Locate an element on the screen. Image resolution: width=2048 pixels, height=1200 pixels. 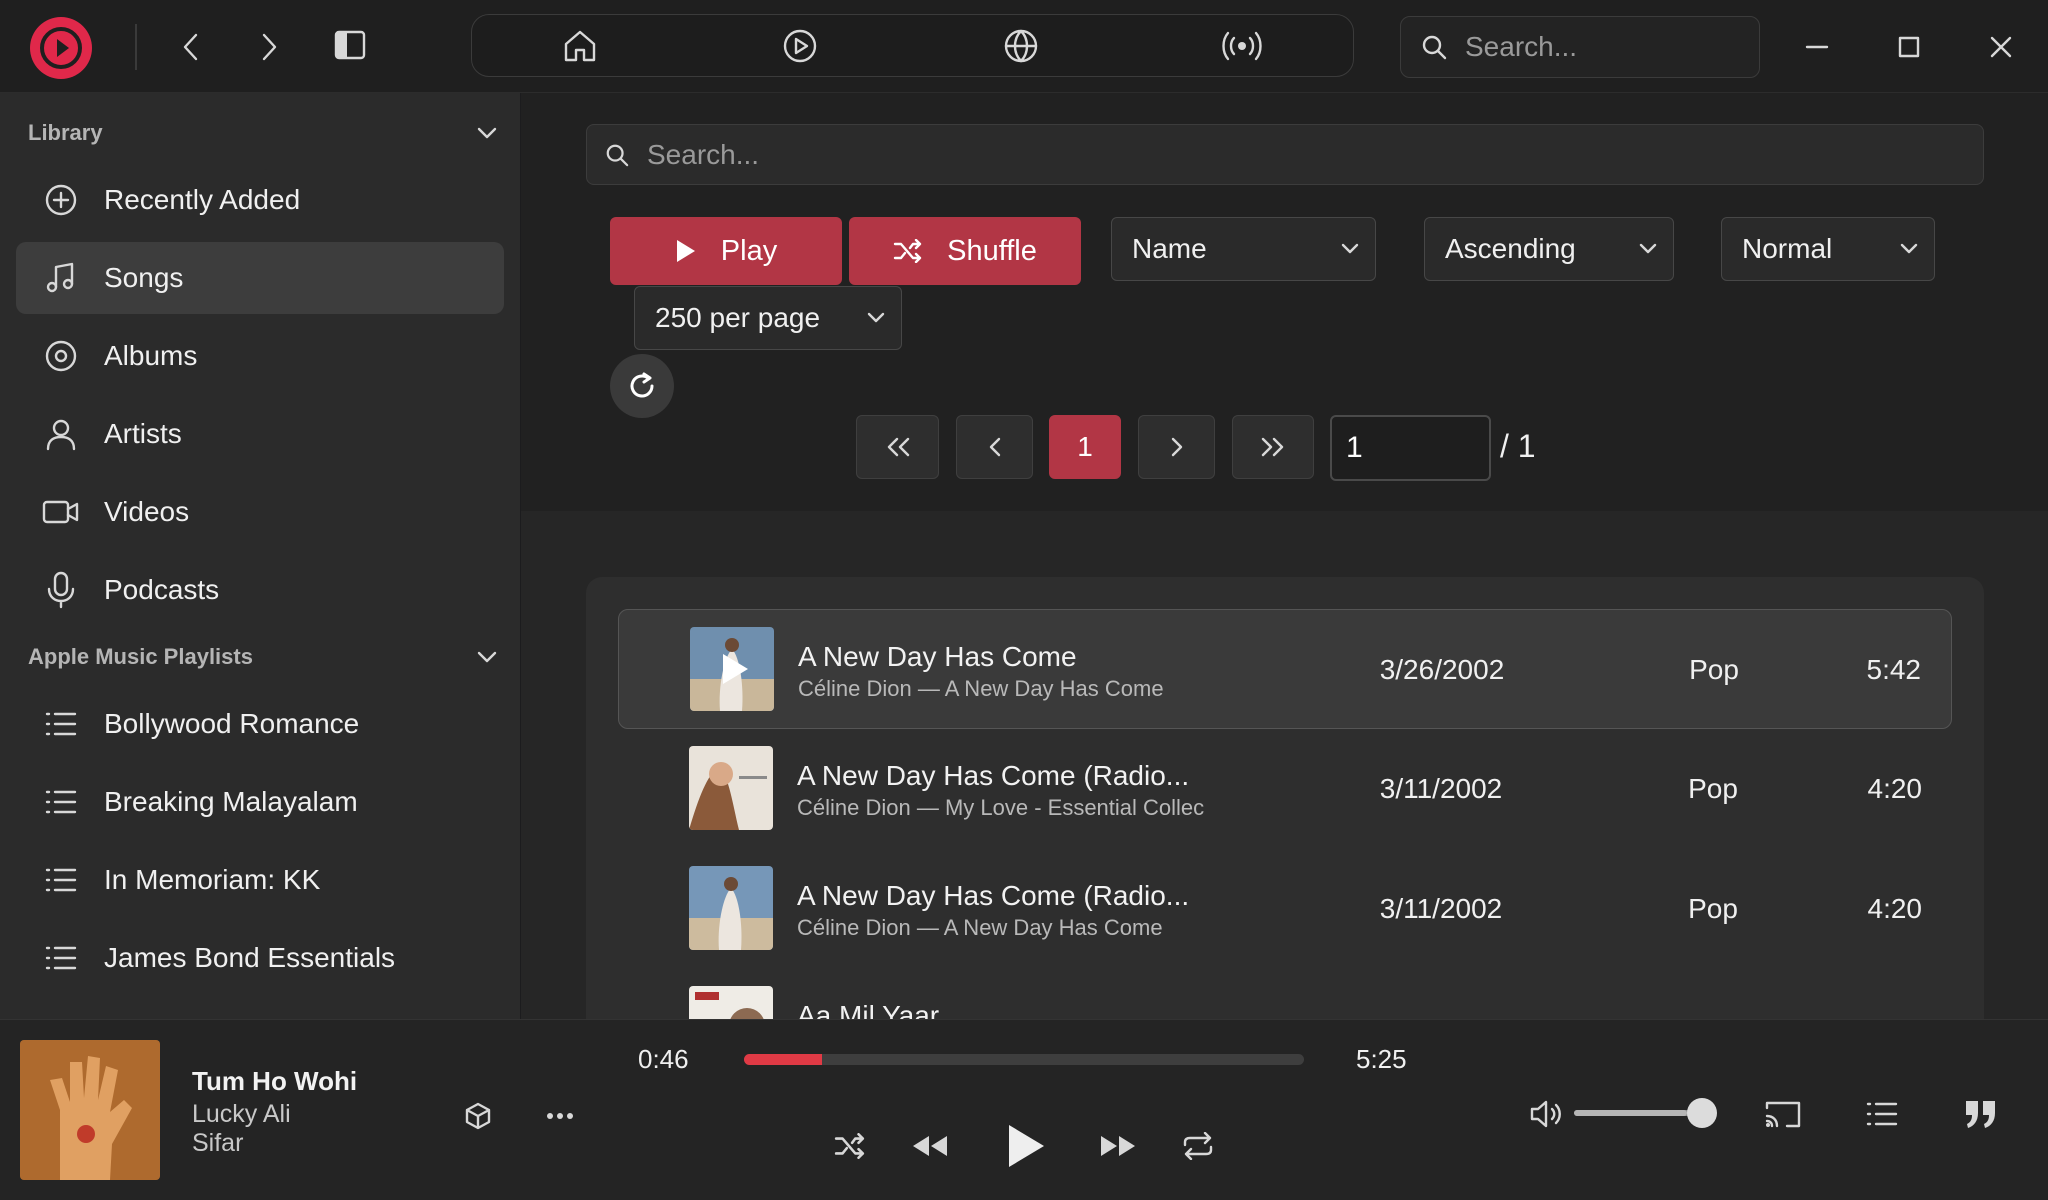
chevron-left-icon is located at coordinates (994, 447).